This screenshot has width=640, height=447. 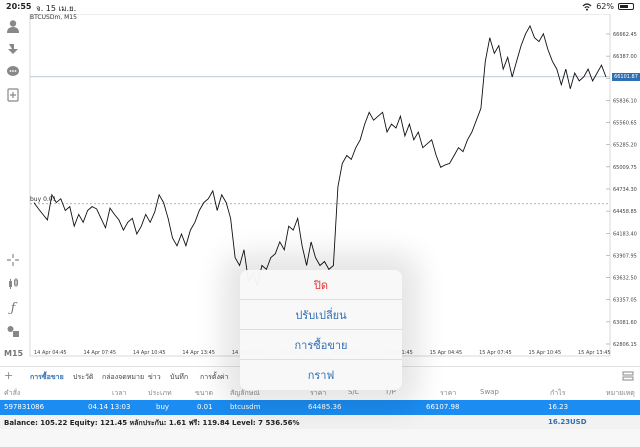 What do you see at coordinates (495, 353) in the screenshot?
I see `time-tick-label: 15 Apr 07:45` at bounding box center [495, 353].